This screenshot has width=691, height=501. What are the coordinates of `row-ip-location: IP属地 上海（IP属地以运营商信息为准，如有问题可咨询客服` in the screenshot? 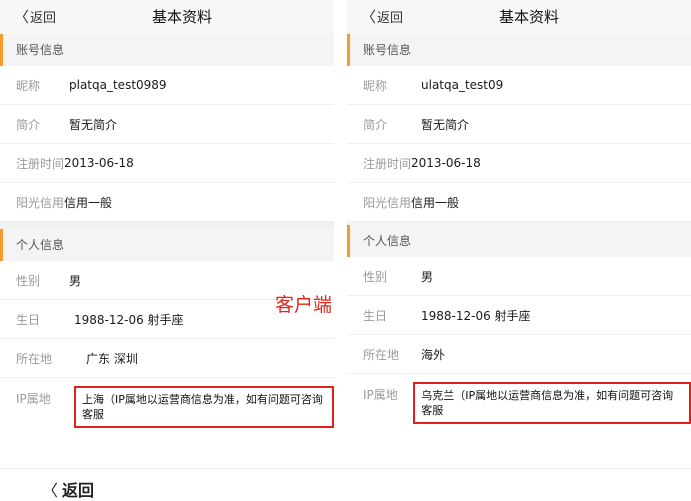 It's located at (167, 404).